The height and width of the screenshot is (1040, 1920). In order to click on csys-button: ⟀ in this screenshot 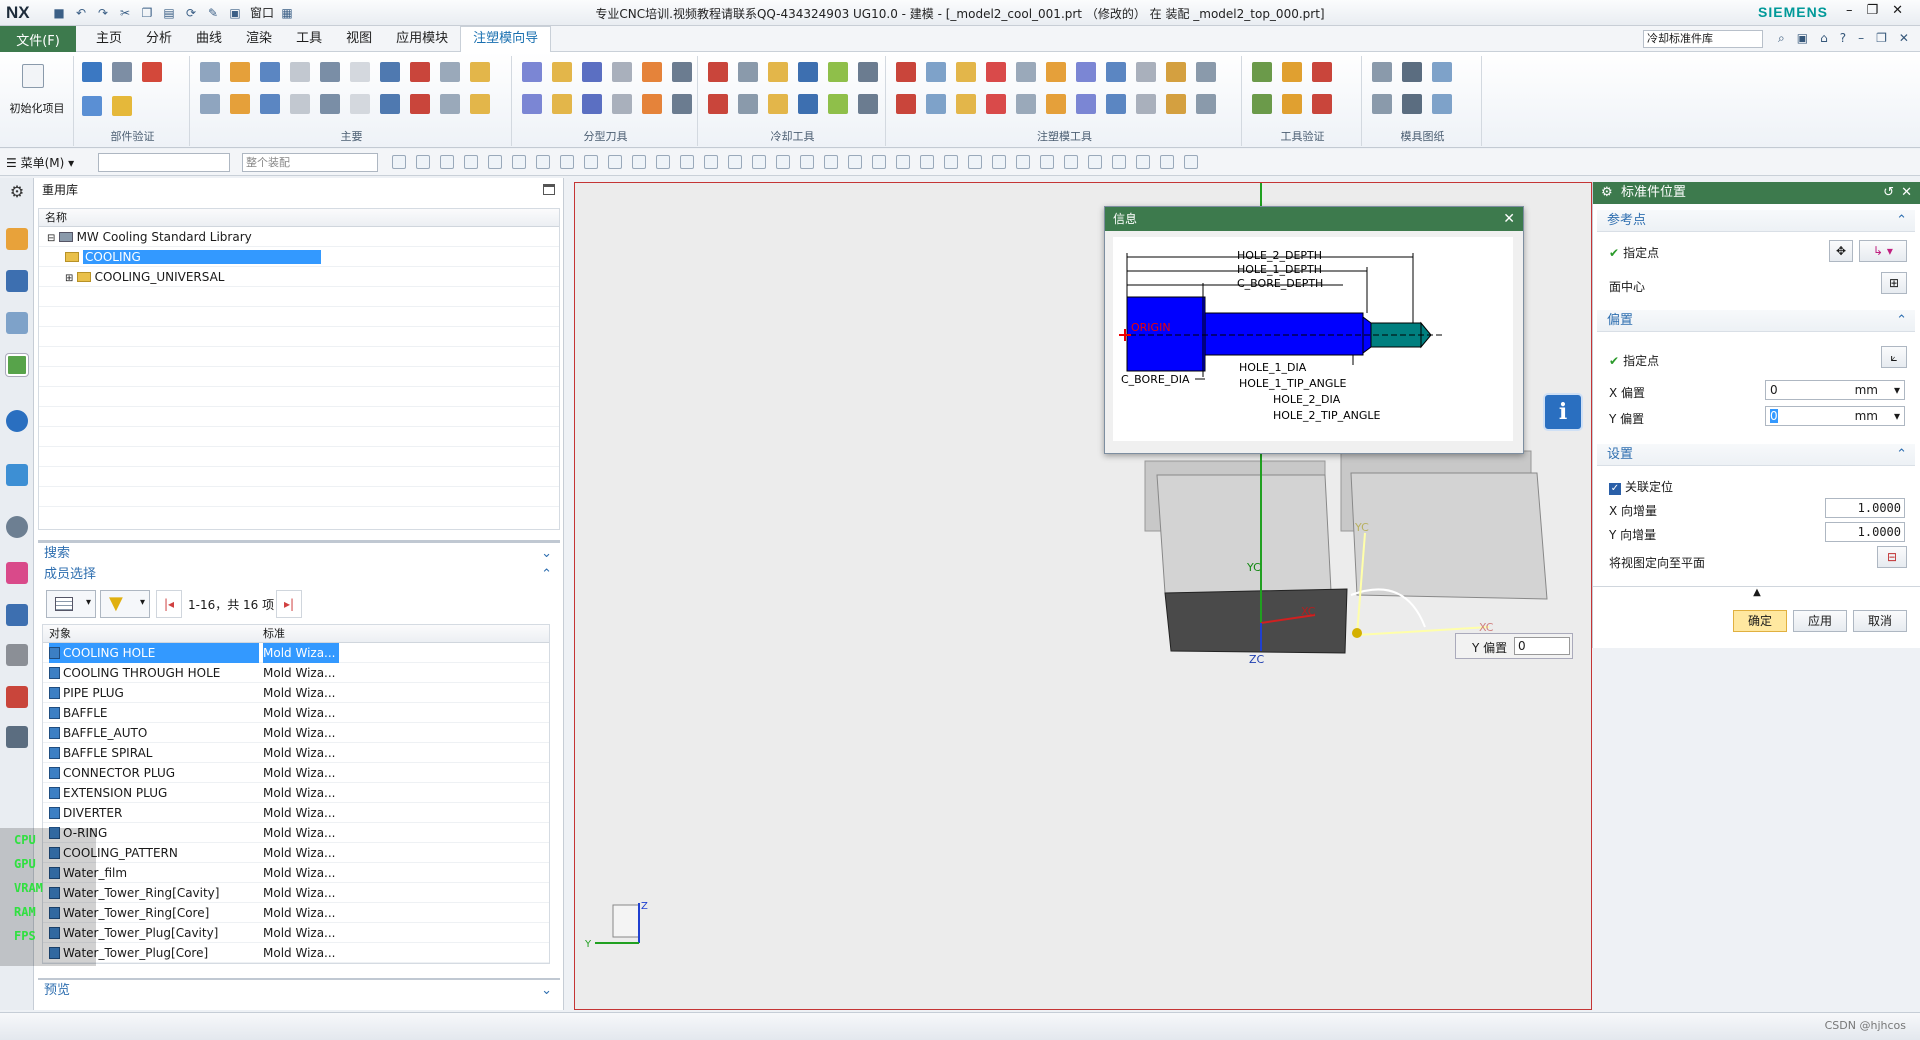, I will do `click(1894, 357)`.